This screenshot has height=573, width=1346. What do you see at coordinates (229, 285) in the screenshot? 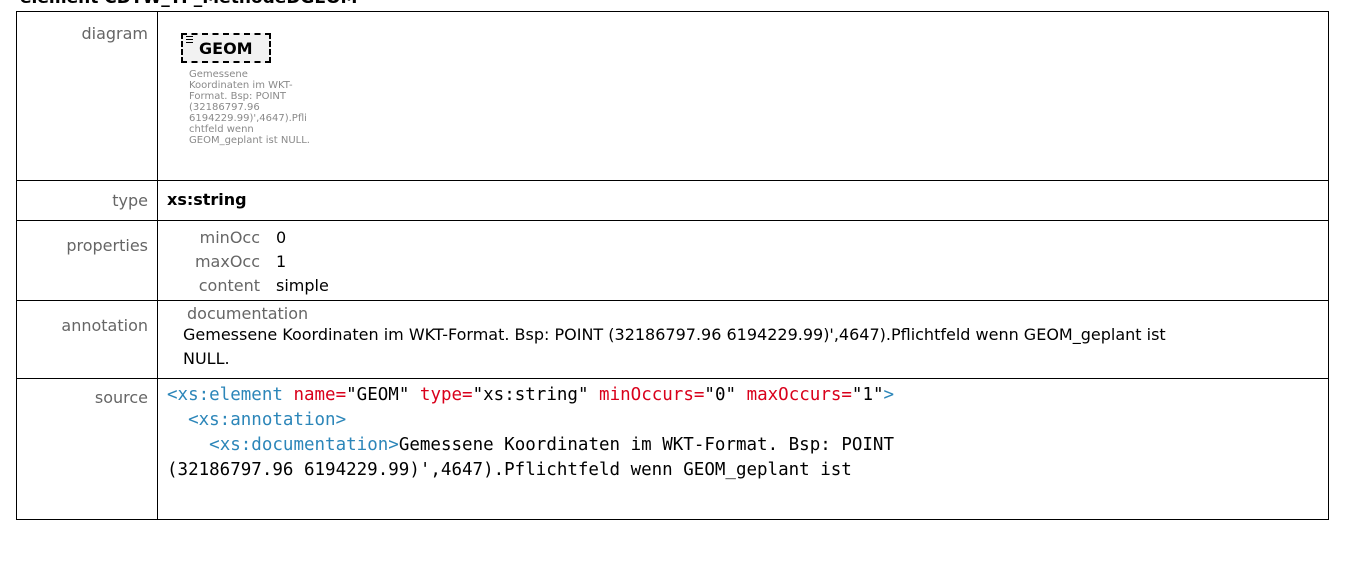
I see `property-key: content` at bounding box center [229, 285].